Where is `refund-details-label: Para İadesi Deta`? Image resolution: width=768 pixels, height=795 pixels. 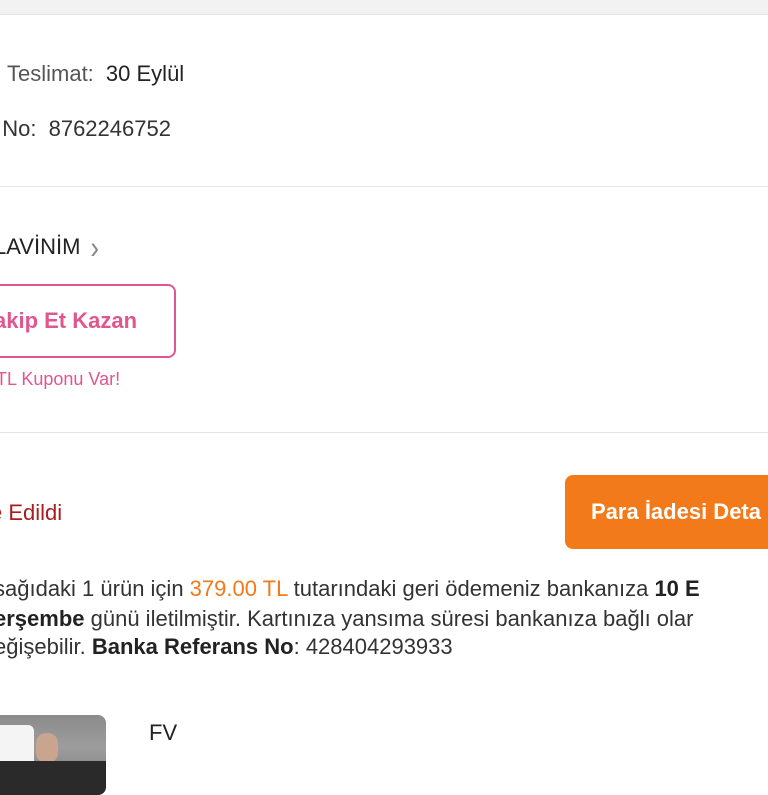
refund-details-label: Para İadesi Deta is located at coordinates (676, 511).